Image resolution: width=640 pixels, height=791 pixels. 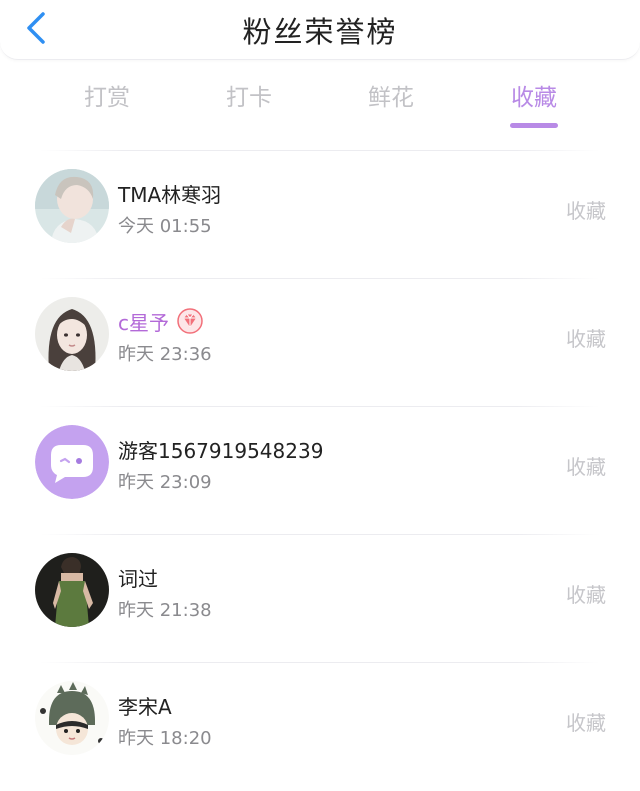 I want to click on user-name: 游客1567919548239, so click(x=221, y=450).